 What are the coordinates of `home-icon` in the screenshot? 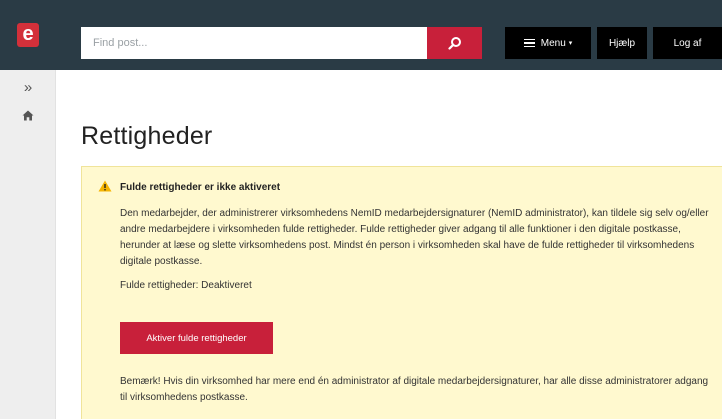 It's located at (28, 117).